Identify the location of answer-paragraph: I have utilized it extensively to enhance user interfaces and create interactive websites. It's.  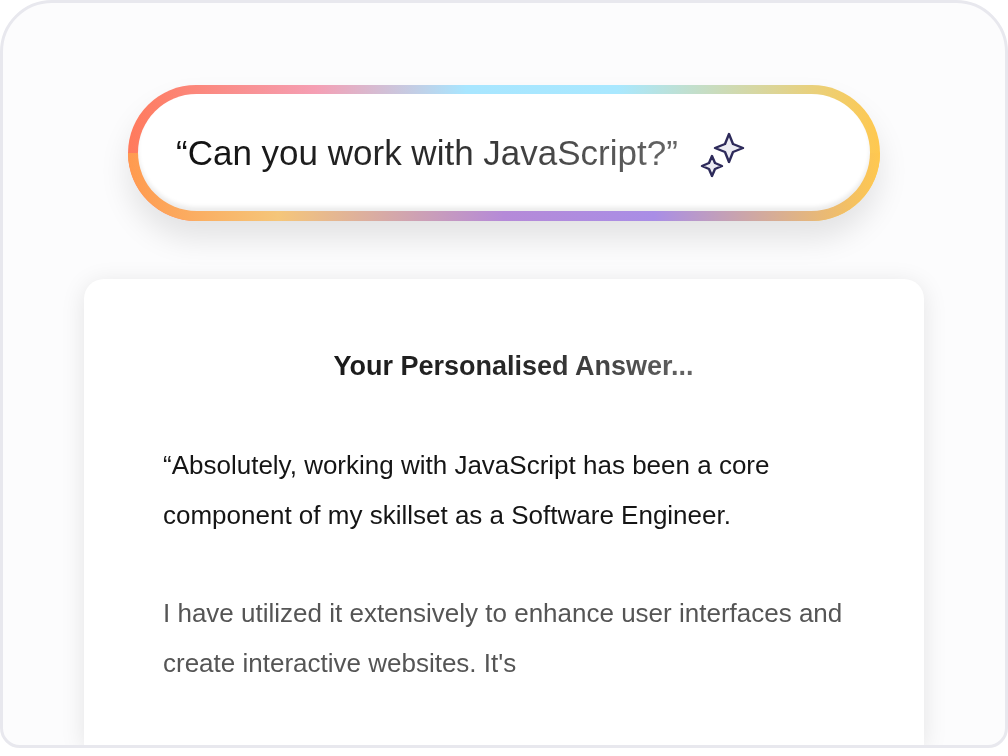
(503, 638).